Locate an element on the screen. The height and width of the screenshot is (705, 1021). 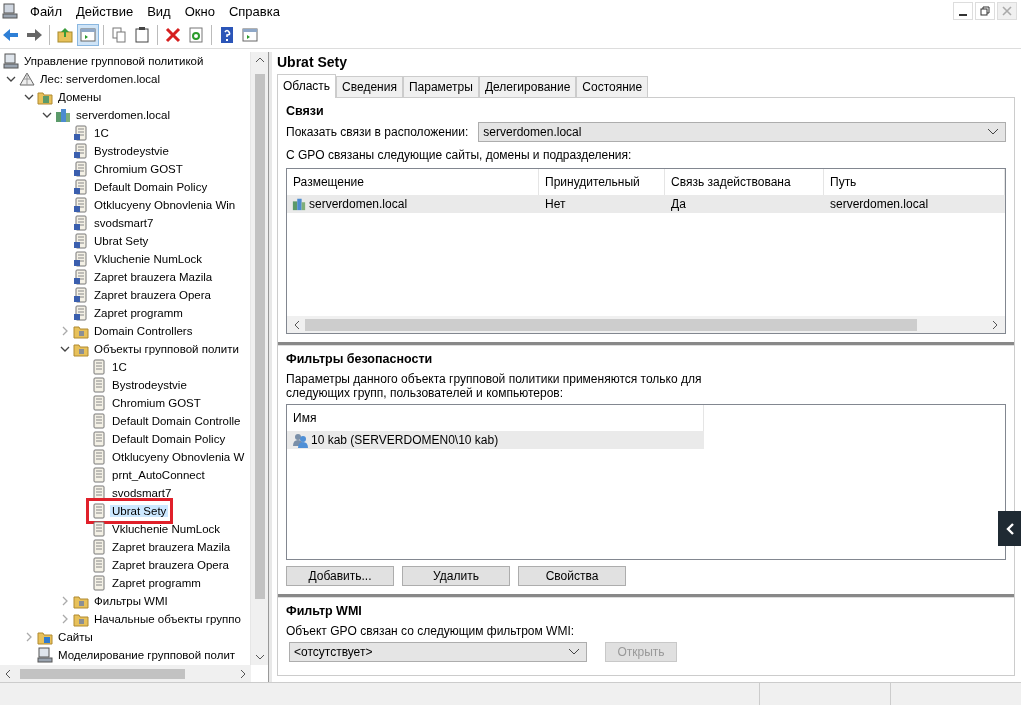
action-button: Свойства is located at coordinates (572, 576).